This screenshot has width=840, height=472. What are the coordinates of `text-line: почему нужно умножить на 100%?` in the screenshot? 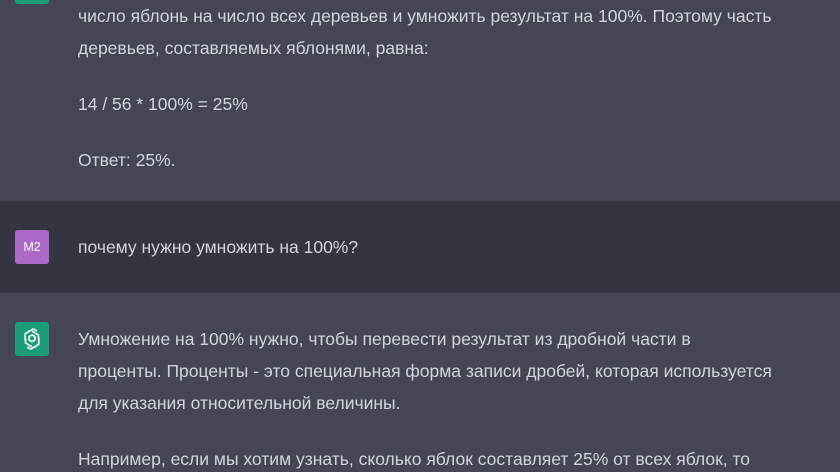 It's located at (218, 247).